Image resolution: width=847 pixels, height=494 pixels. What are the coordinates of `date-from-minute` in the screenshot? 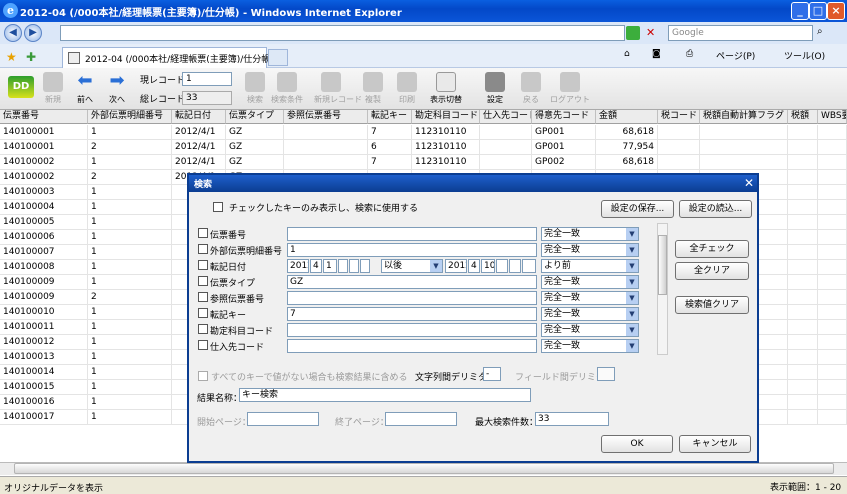 It's located at (354, 266).